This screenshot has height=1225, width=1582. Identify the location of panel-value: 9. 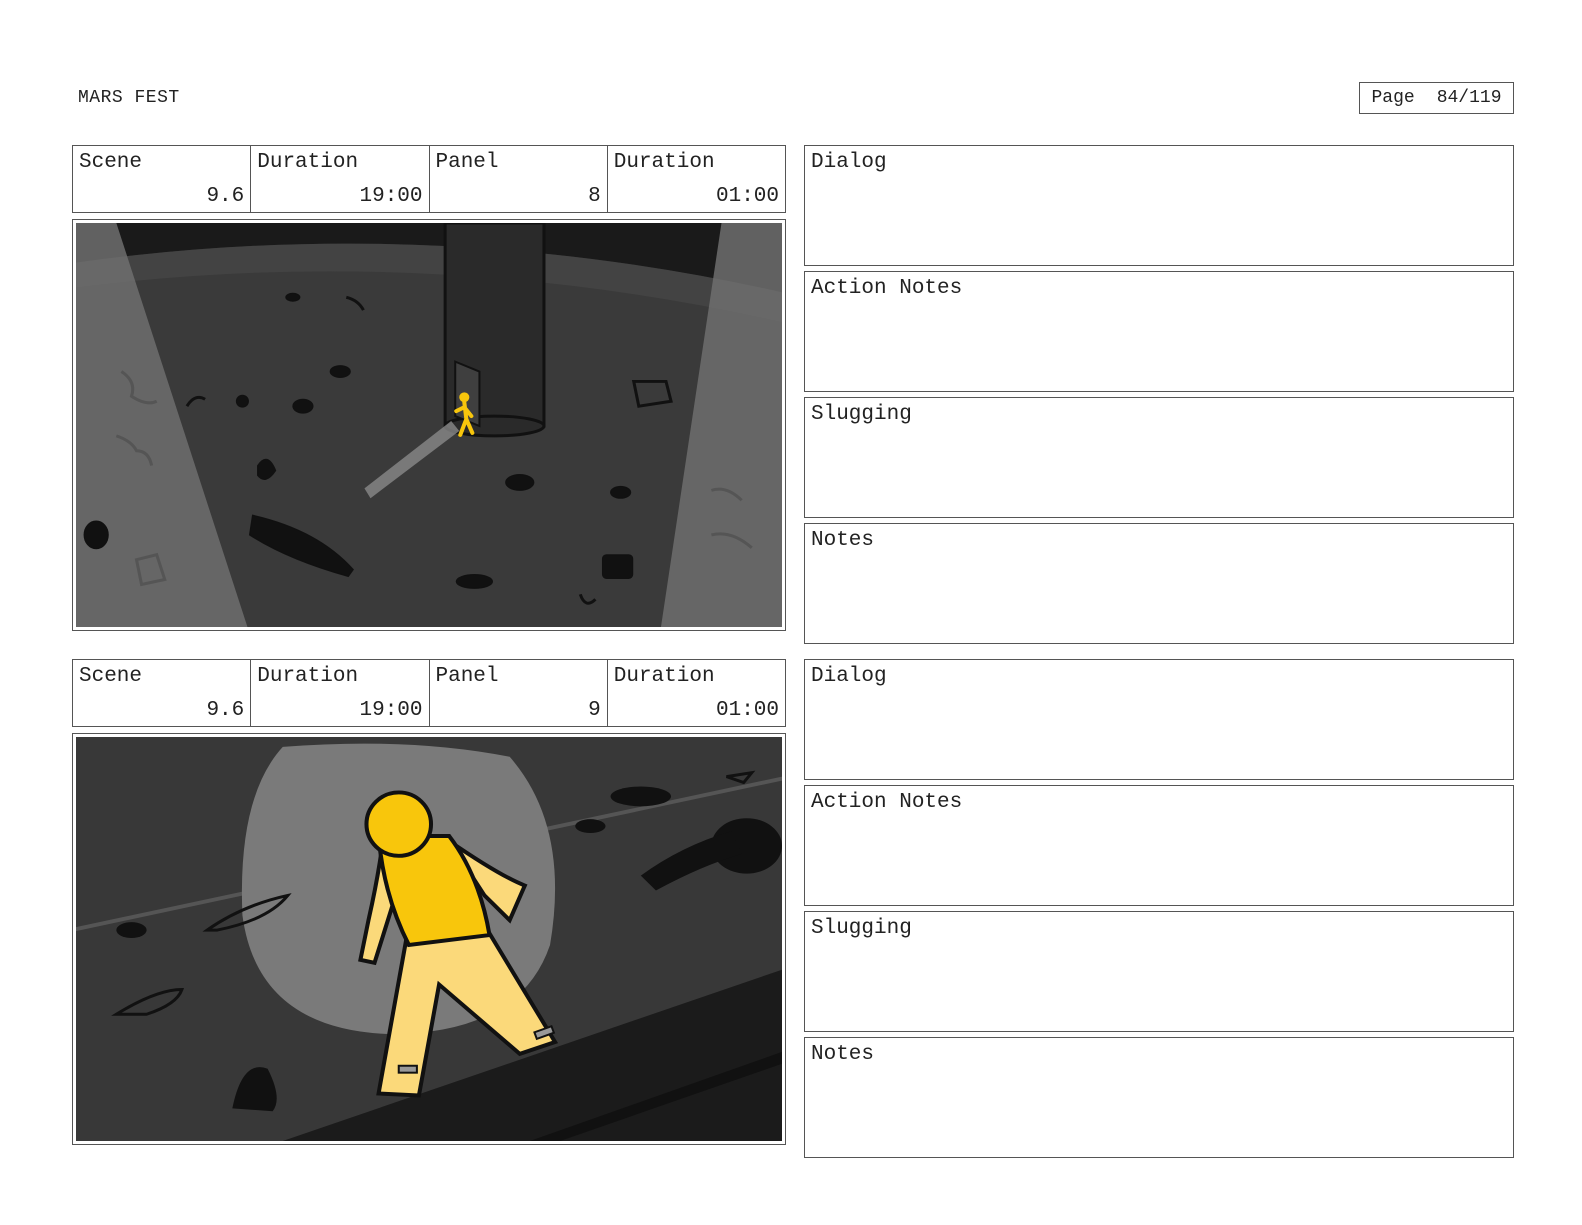
(594, 710).